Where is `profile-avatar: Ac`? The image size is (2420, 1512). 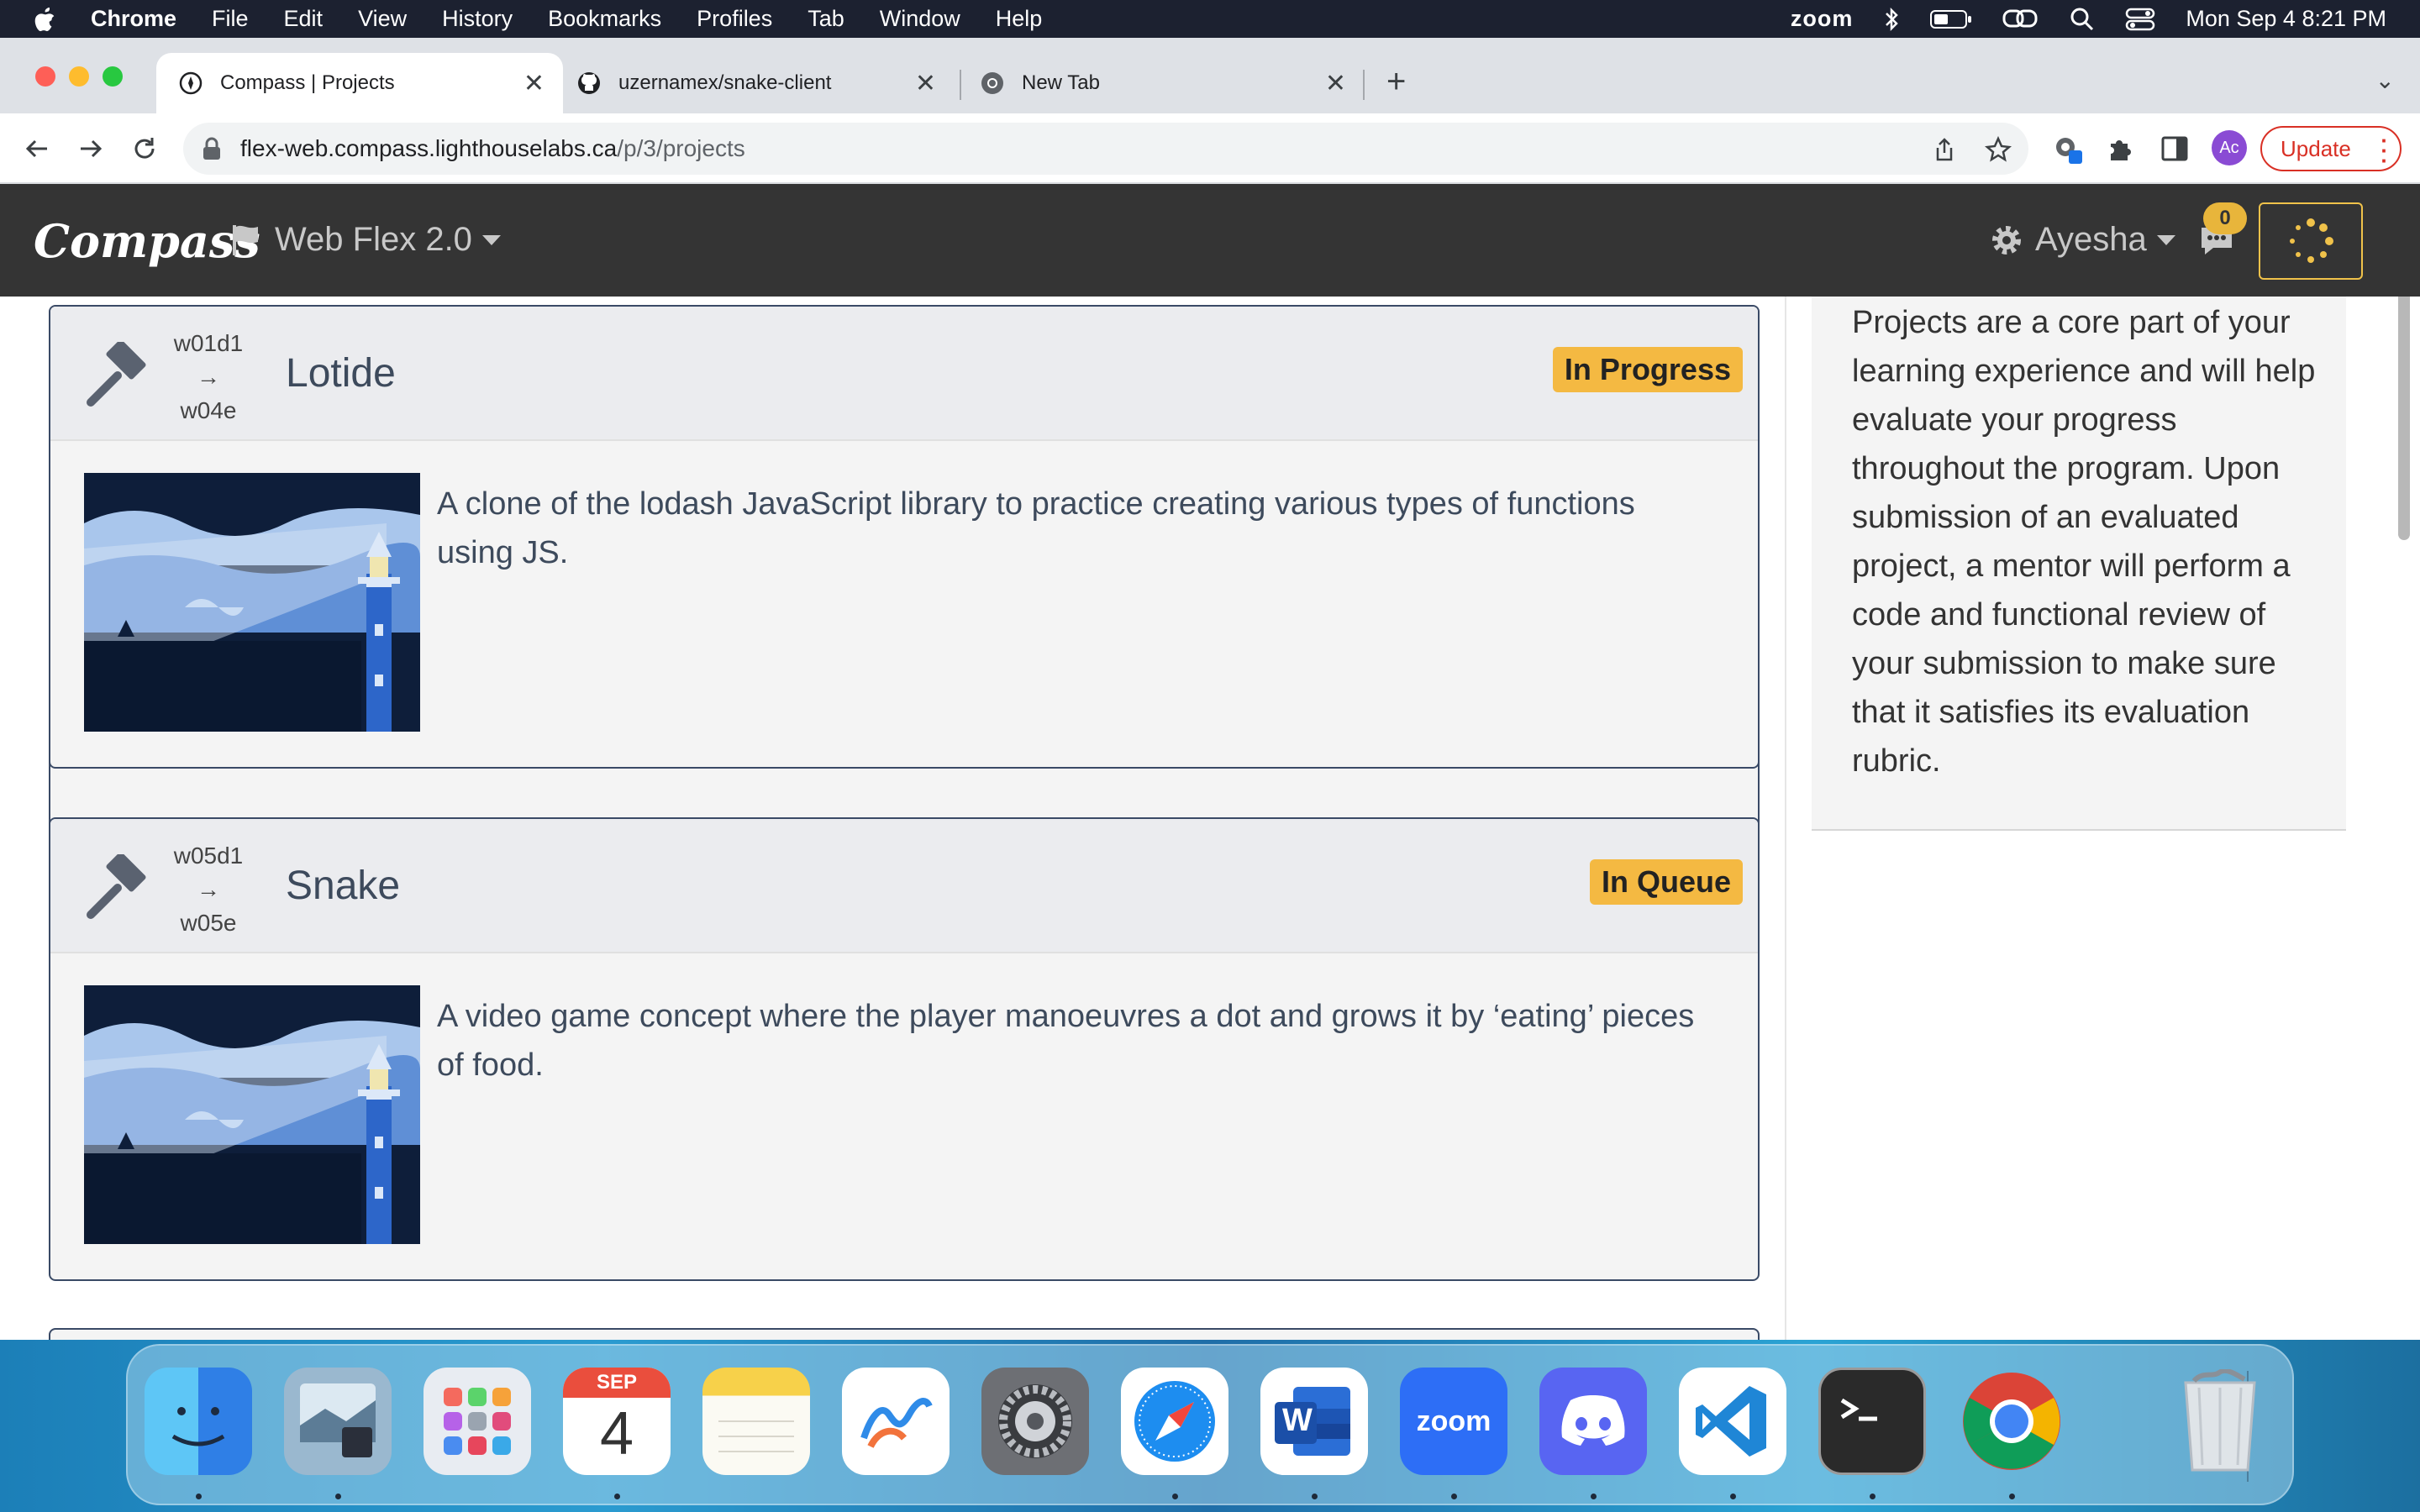
profile-avatar: Ac is located at coordinates (2229, 147).